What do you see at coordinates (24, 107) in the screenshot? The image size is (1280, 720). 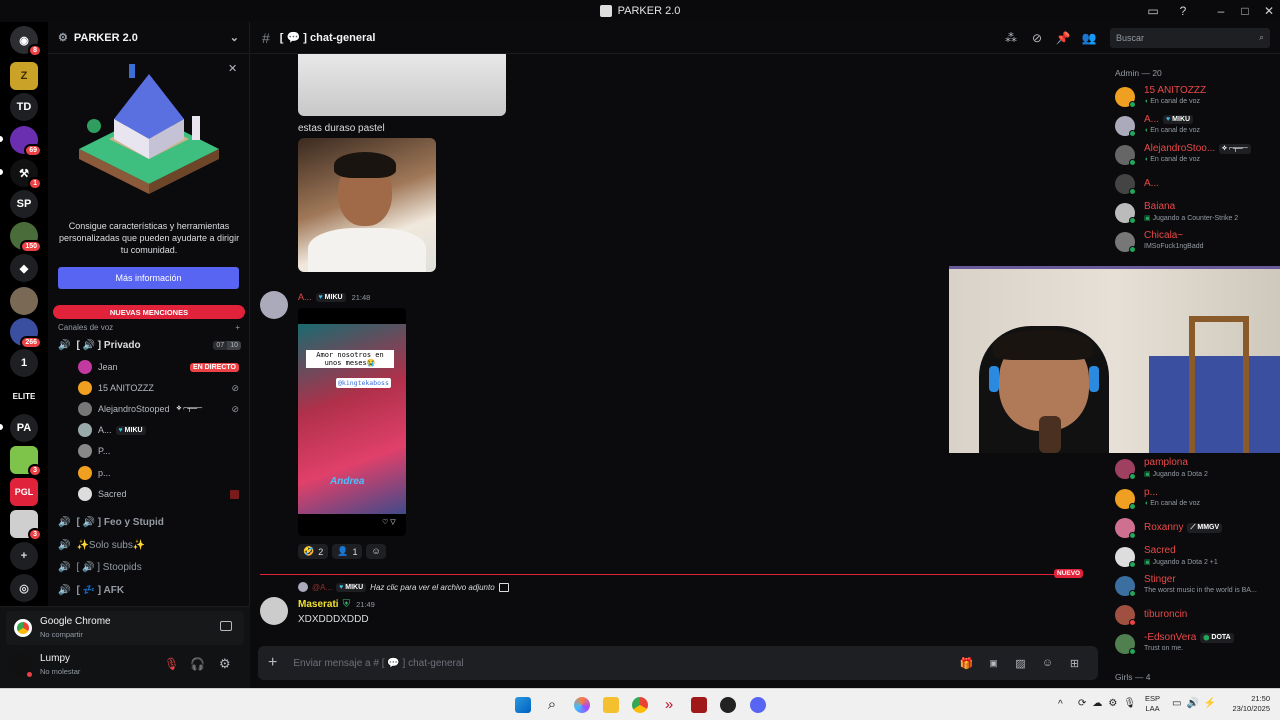 I see `server-icon-td: TD` at bounding box center [24, 107].